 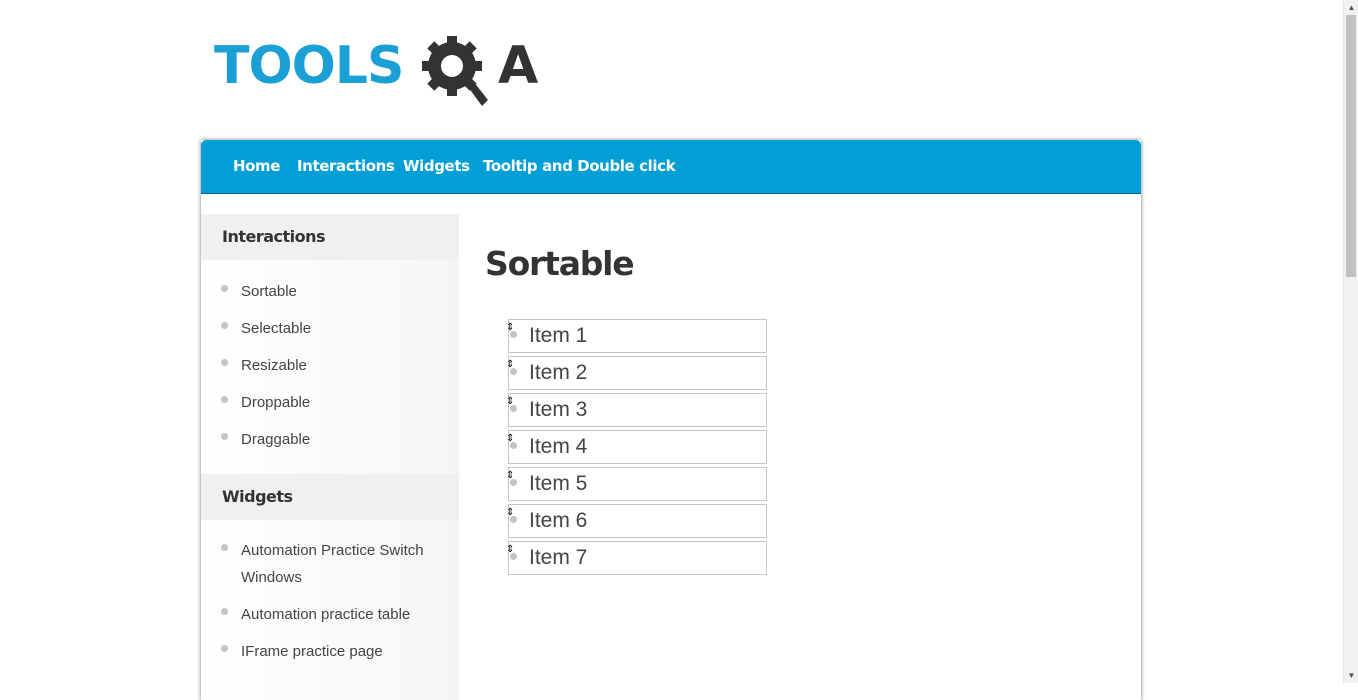 What do you see at coordinates (560, 263) in the screenshot?
I see `page-title: Sortable` at bounding box center [560, 263].